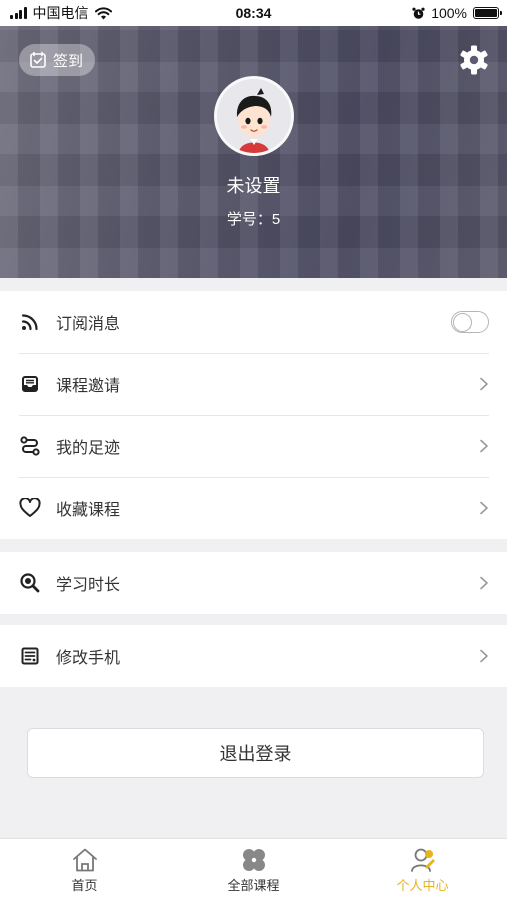  I want to click on tab-personal-center: 个人中心, so click(422, 869).